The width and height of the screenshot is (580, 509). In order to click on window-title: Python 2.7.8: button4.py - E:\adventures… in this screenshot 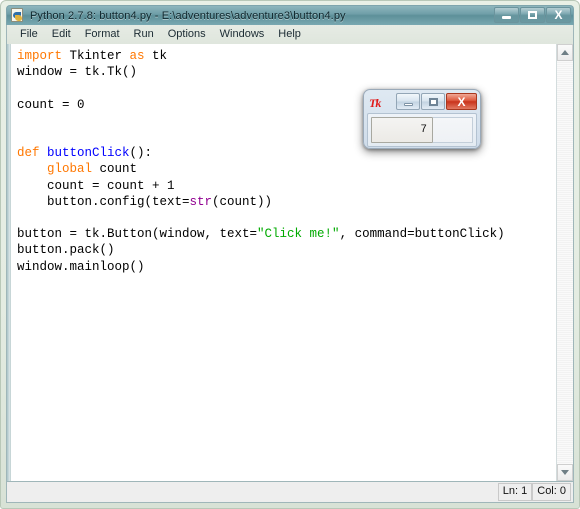, I will do `click(188, 15)`.